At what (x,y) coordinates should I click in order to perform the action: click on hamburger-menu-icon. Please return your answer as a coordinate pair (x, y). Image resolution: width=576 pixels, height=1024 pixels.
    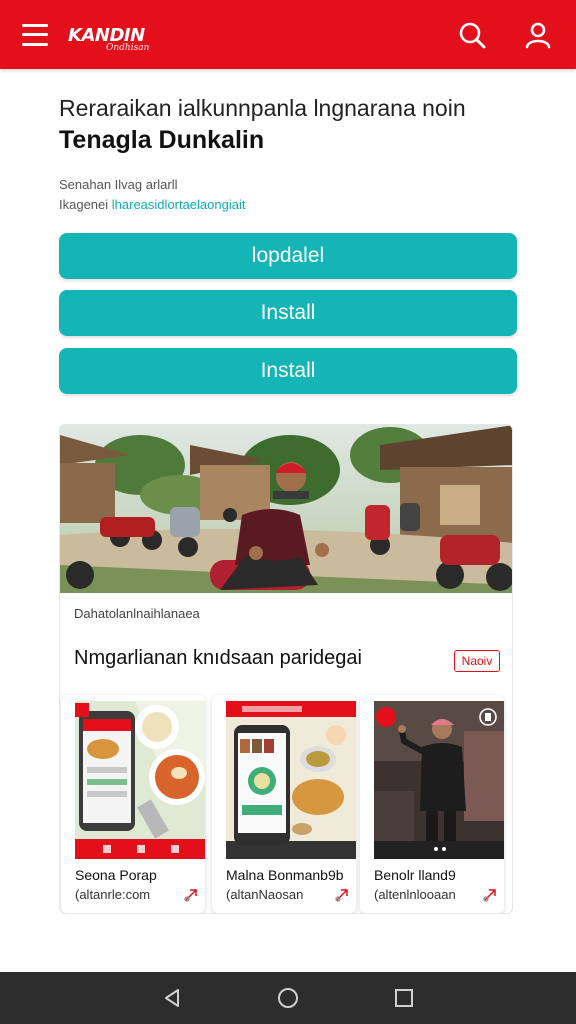
    Looking at the image, I should click on (35, 34).